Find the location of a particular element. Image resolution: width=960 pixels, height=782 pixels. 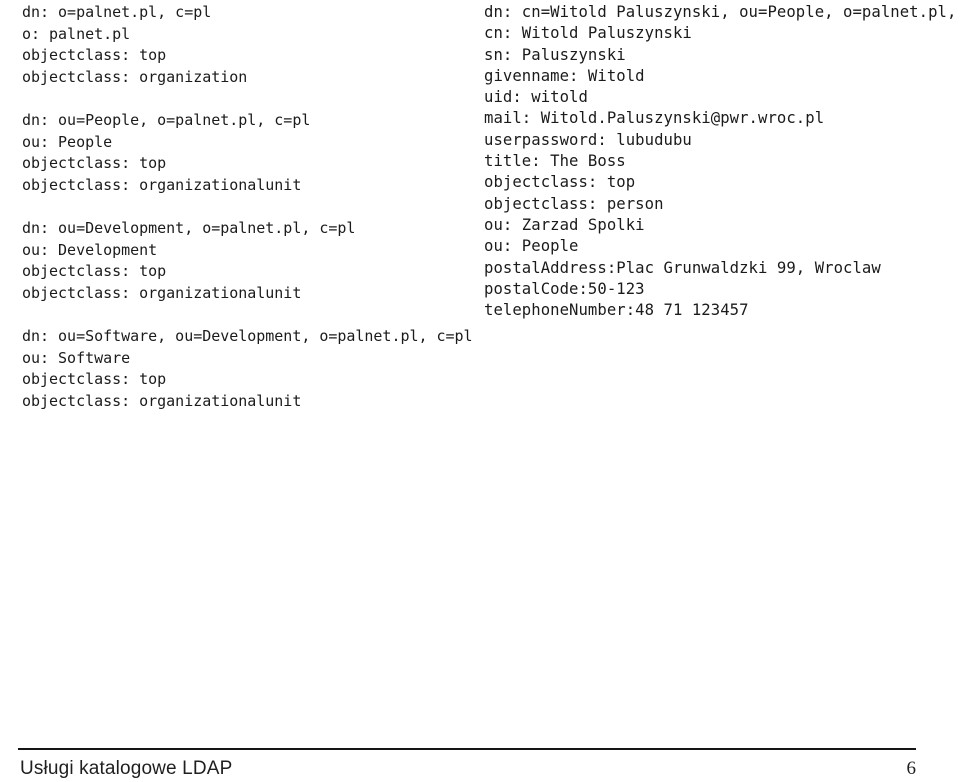

ldif-line: dn: ou=People, o=palnet.pl, c=pl is located at coordinates (166, 119).